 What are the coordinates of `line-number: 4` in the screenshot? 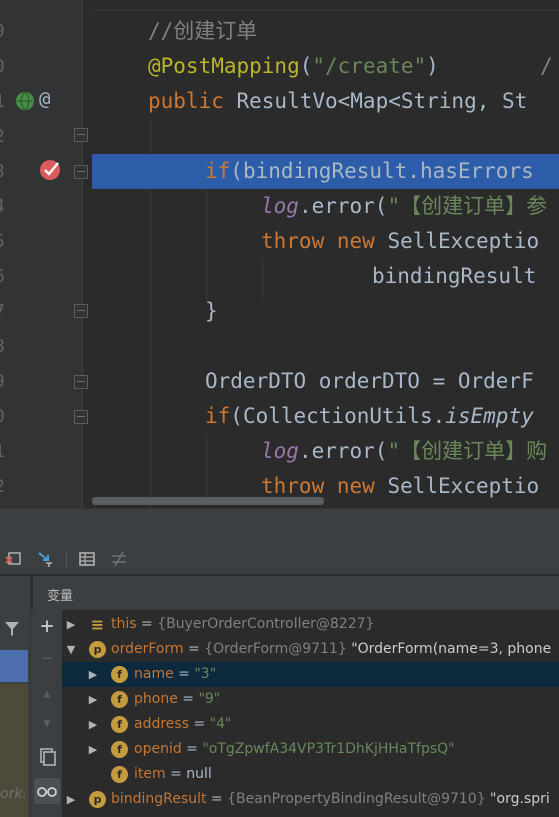 It's located at (4, 207).